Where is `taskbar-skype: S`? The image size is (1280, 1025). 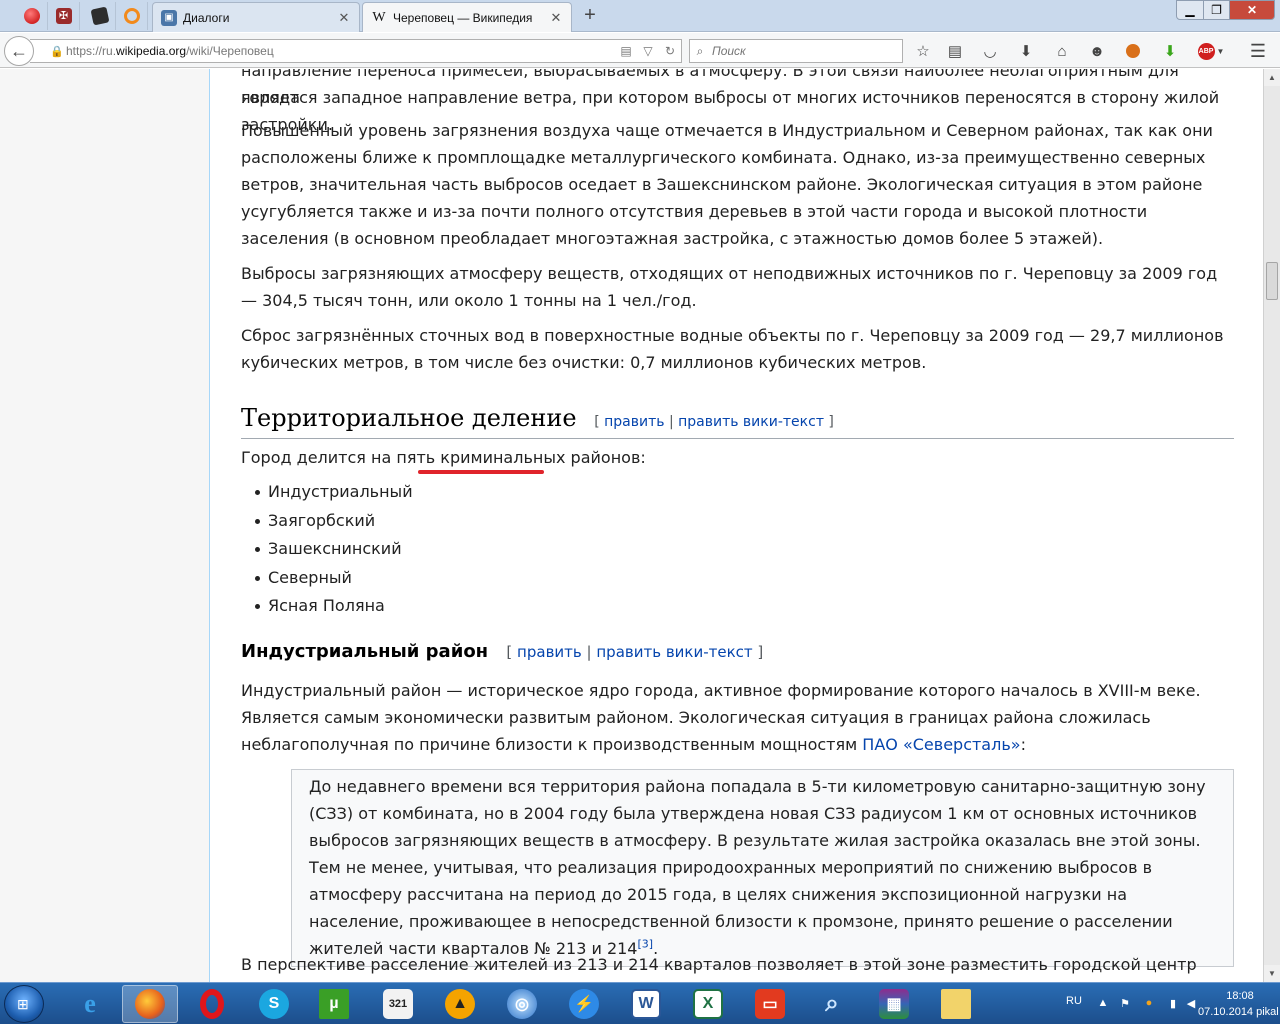 taskbar-skype: S is located at coordinates (274, 1004).